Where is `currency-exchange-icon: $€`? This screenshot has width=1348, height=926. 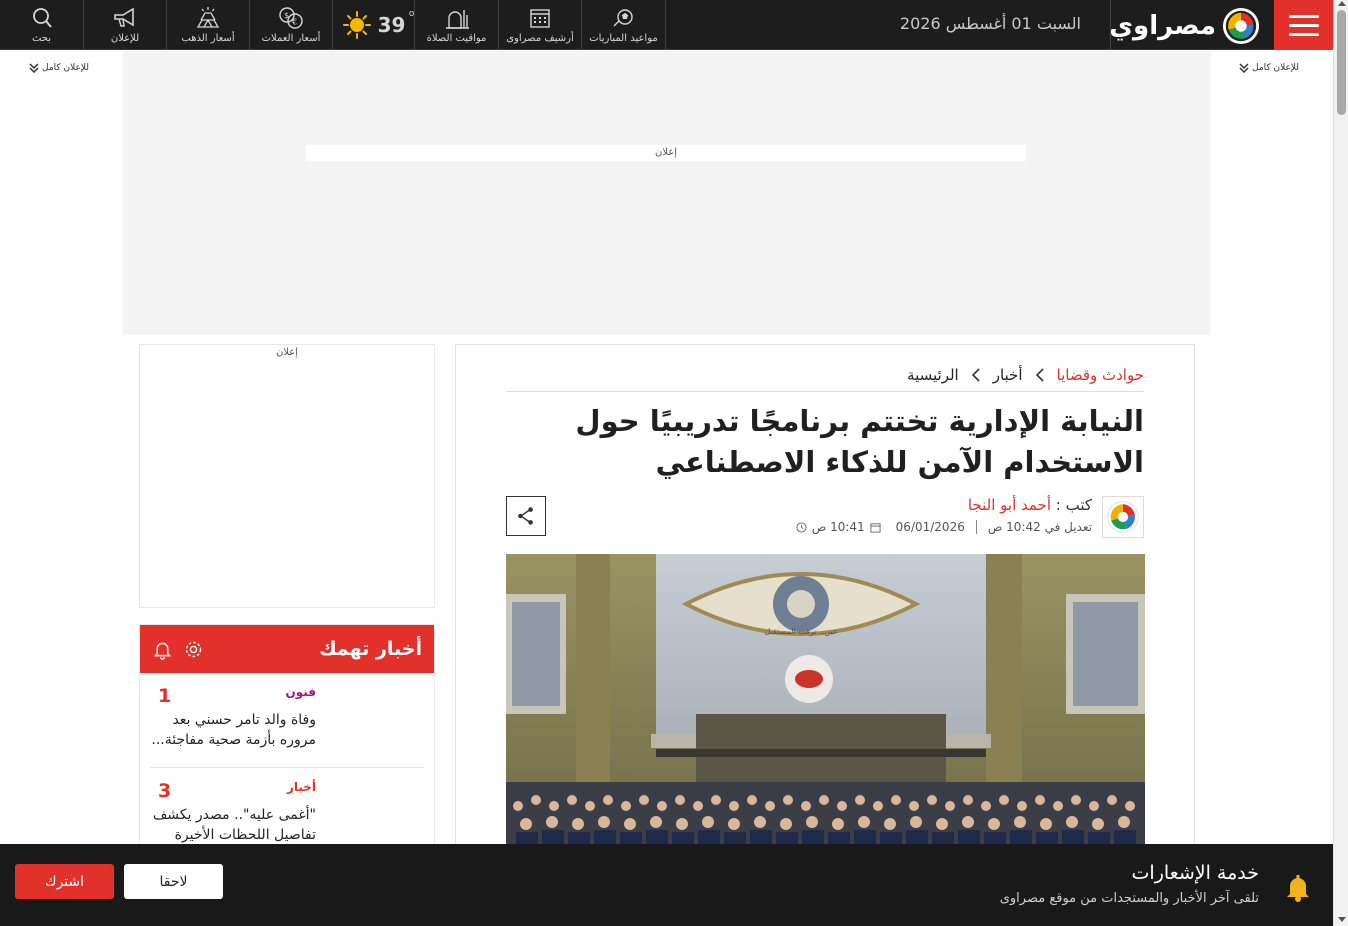 currency-exchange-icon: $€ is located at coordinates (291, 18).